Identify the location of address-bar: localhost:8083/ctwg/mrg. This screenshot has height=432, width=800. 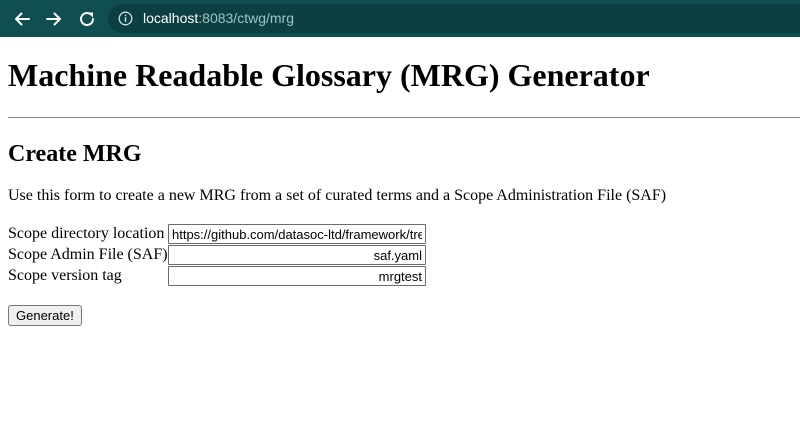
(454, 18).